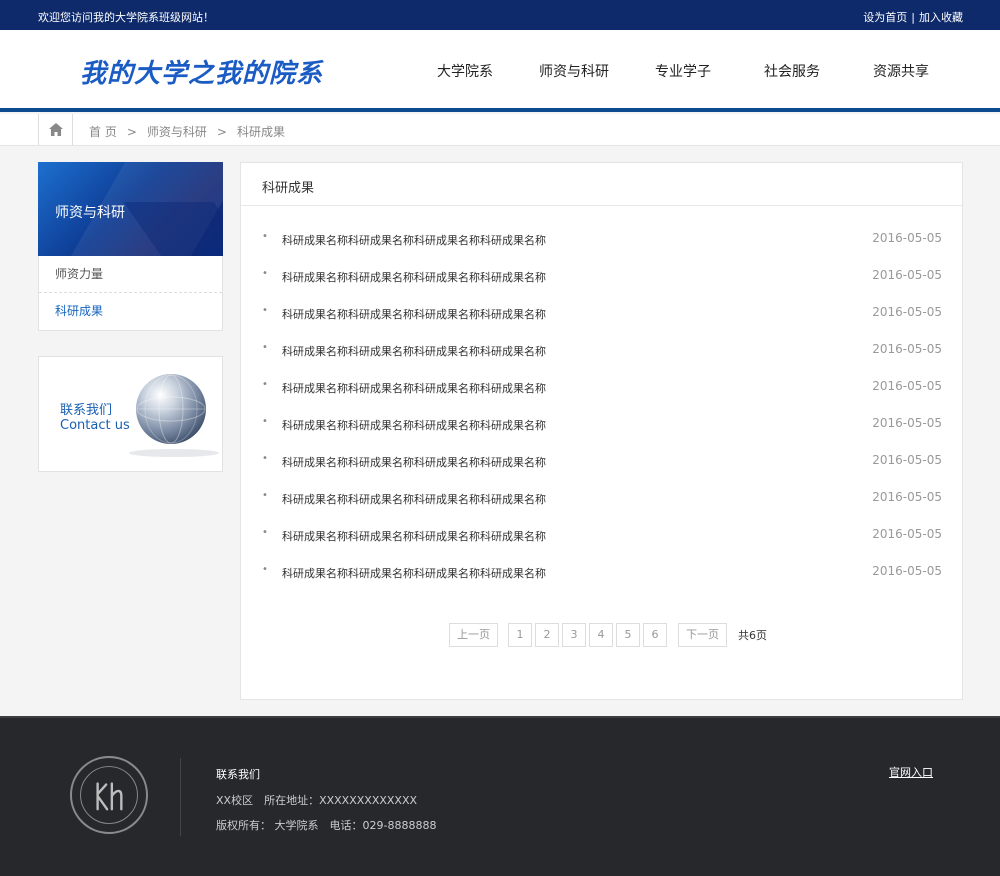 This screenshot has height=876, width=1000. Describe the element at coordinates (130, 274) in the screenshot. I see `sidebar-item-faculty: 师资力量` at that location.